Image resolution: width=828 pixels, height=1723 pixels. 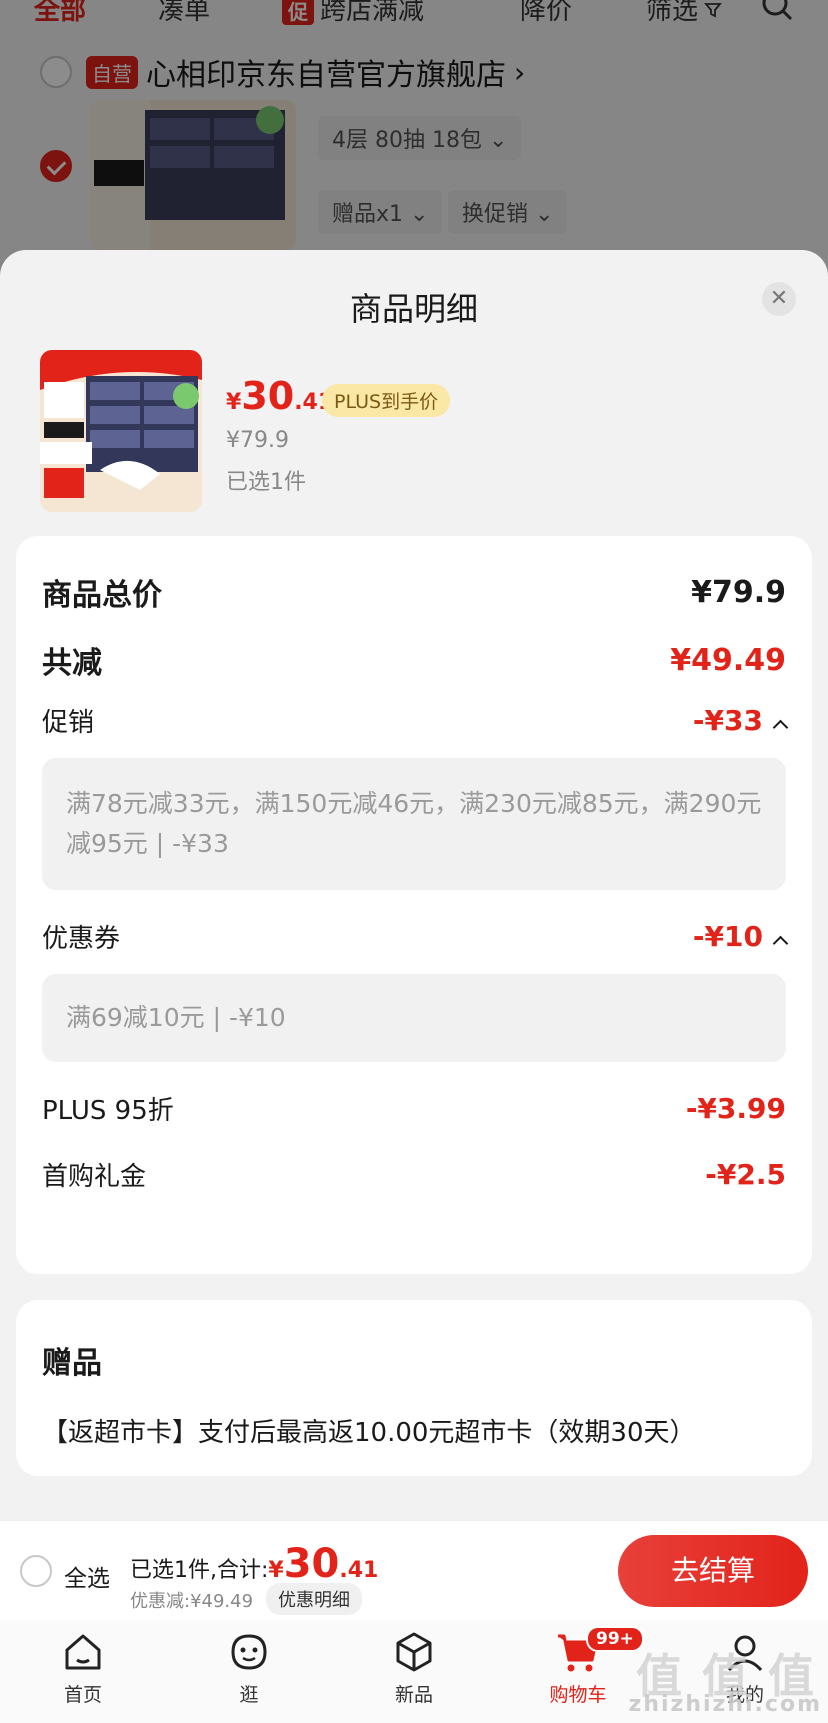 What do you see at coordinates (413, 309) in the screenshot?
I see `sheet-title: 商品明细` at bounding box center [413, 309].